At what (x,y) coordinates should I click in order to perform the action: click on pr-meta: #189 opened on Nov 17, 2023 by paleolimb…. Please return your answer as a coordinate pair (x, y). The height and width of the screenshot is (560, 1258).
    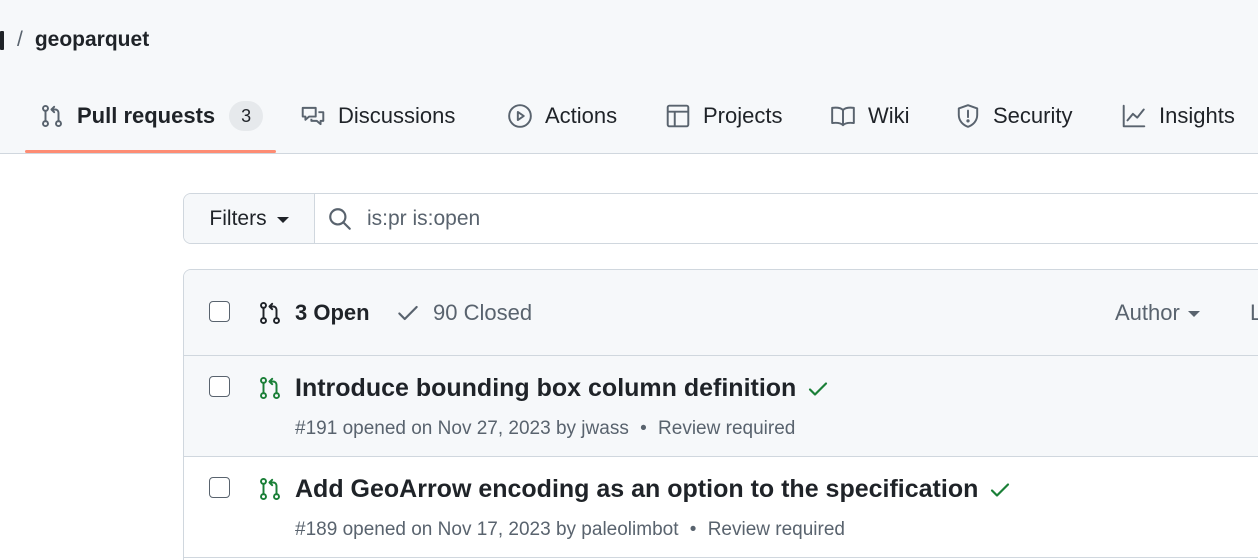
    Looking at the image, I should click on (570, 530).